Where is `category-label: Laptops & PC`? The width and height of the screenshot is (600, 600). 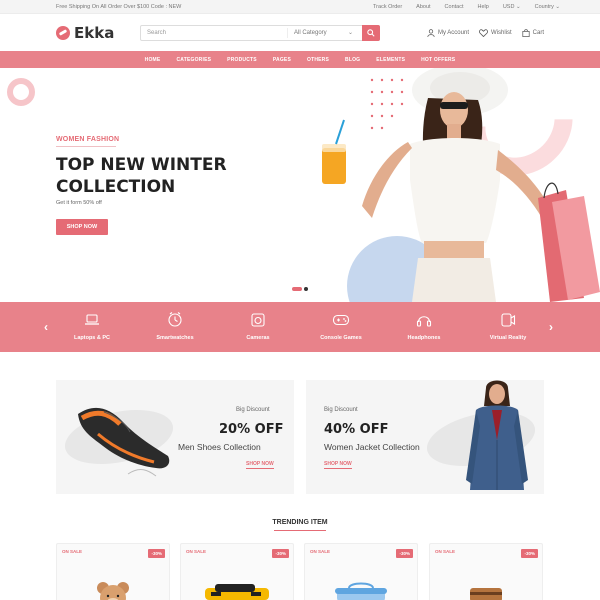 category-label: Laptops & PC is located at coordinates (92, 338).